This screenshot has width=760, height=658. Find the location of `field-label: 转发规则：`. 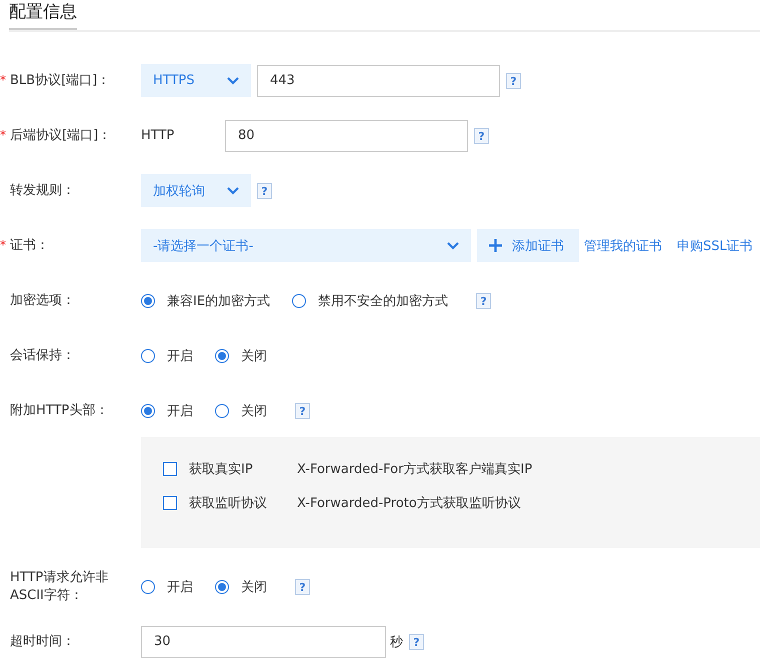

field-label: 转发规则： is located at coordinates (42, 191).